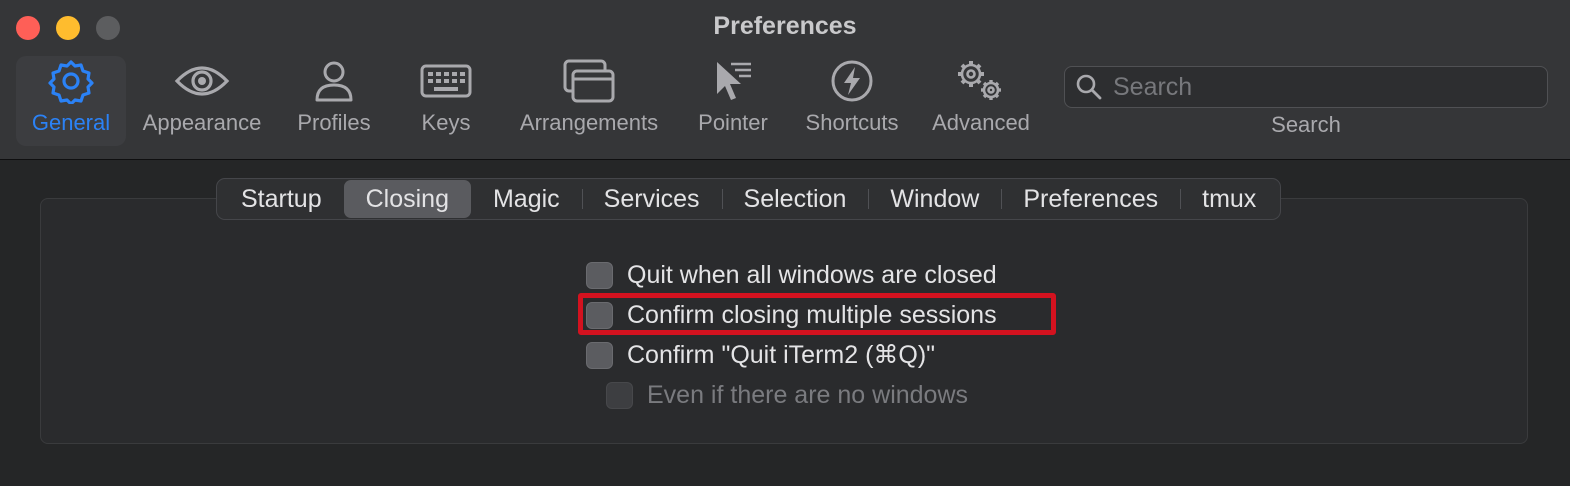 The height and width of the screenshot is (486, 1570). I want to click on toolbar-item-label: Pointer, so click(733, 122).